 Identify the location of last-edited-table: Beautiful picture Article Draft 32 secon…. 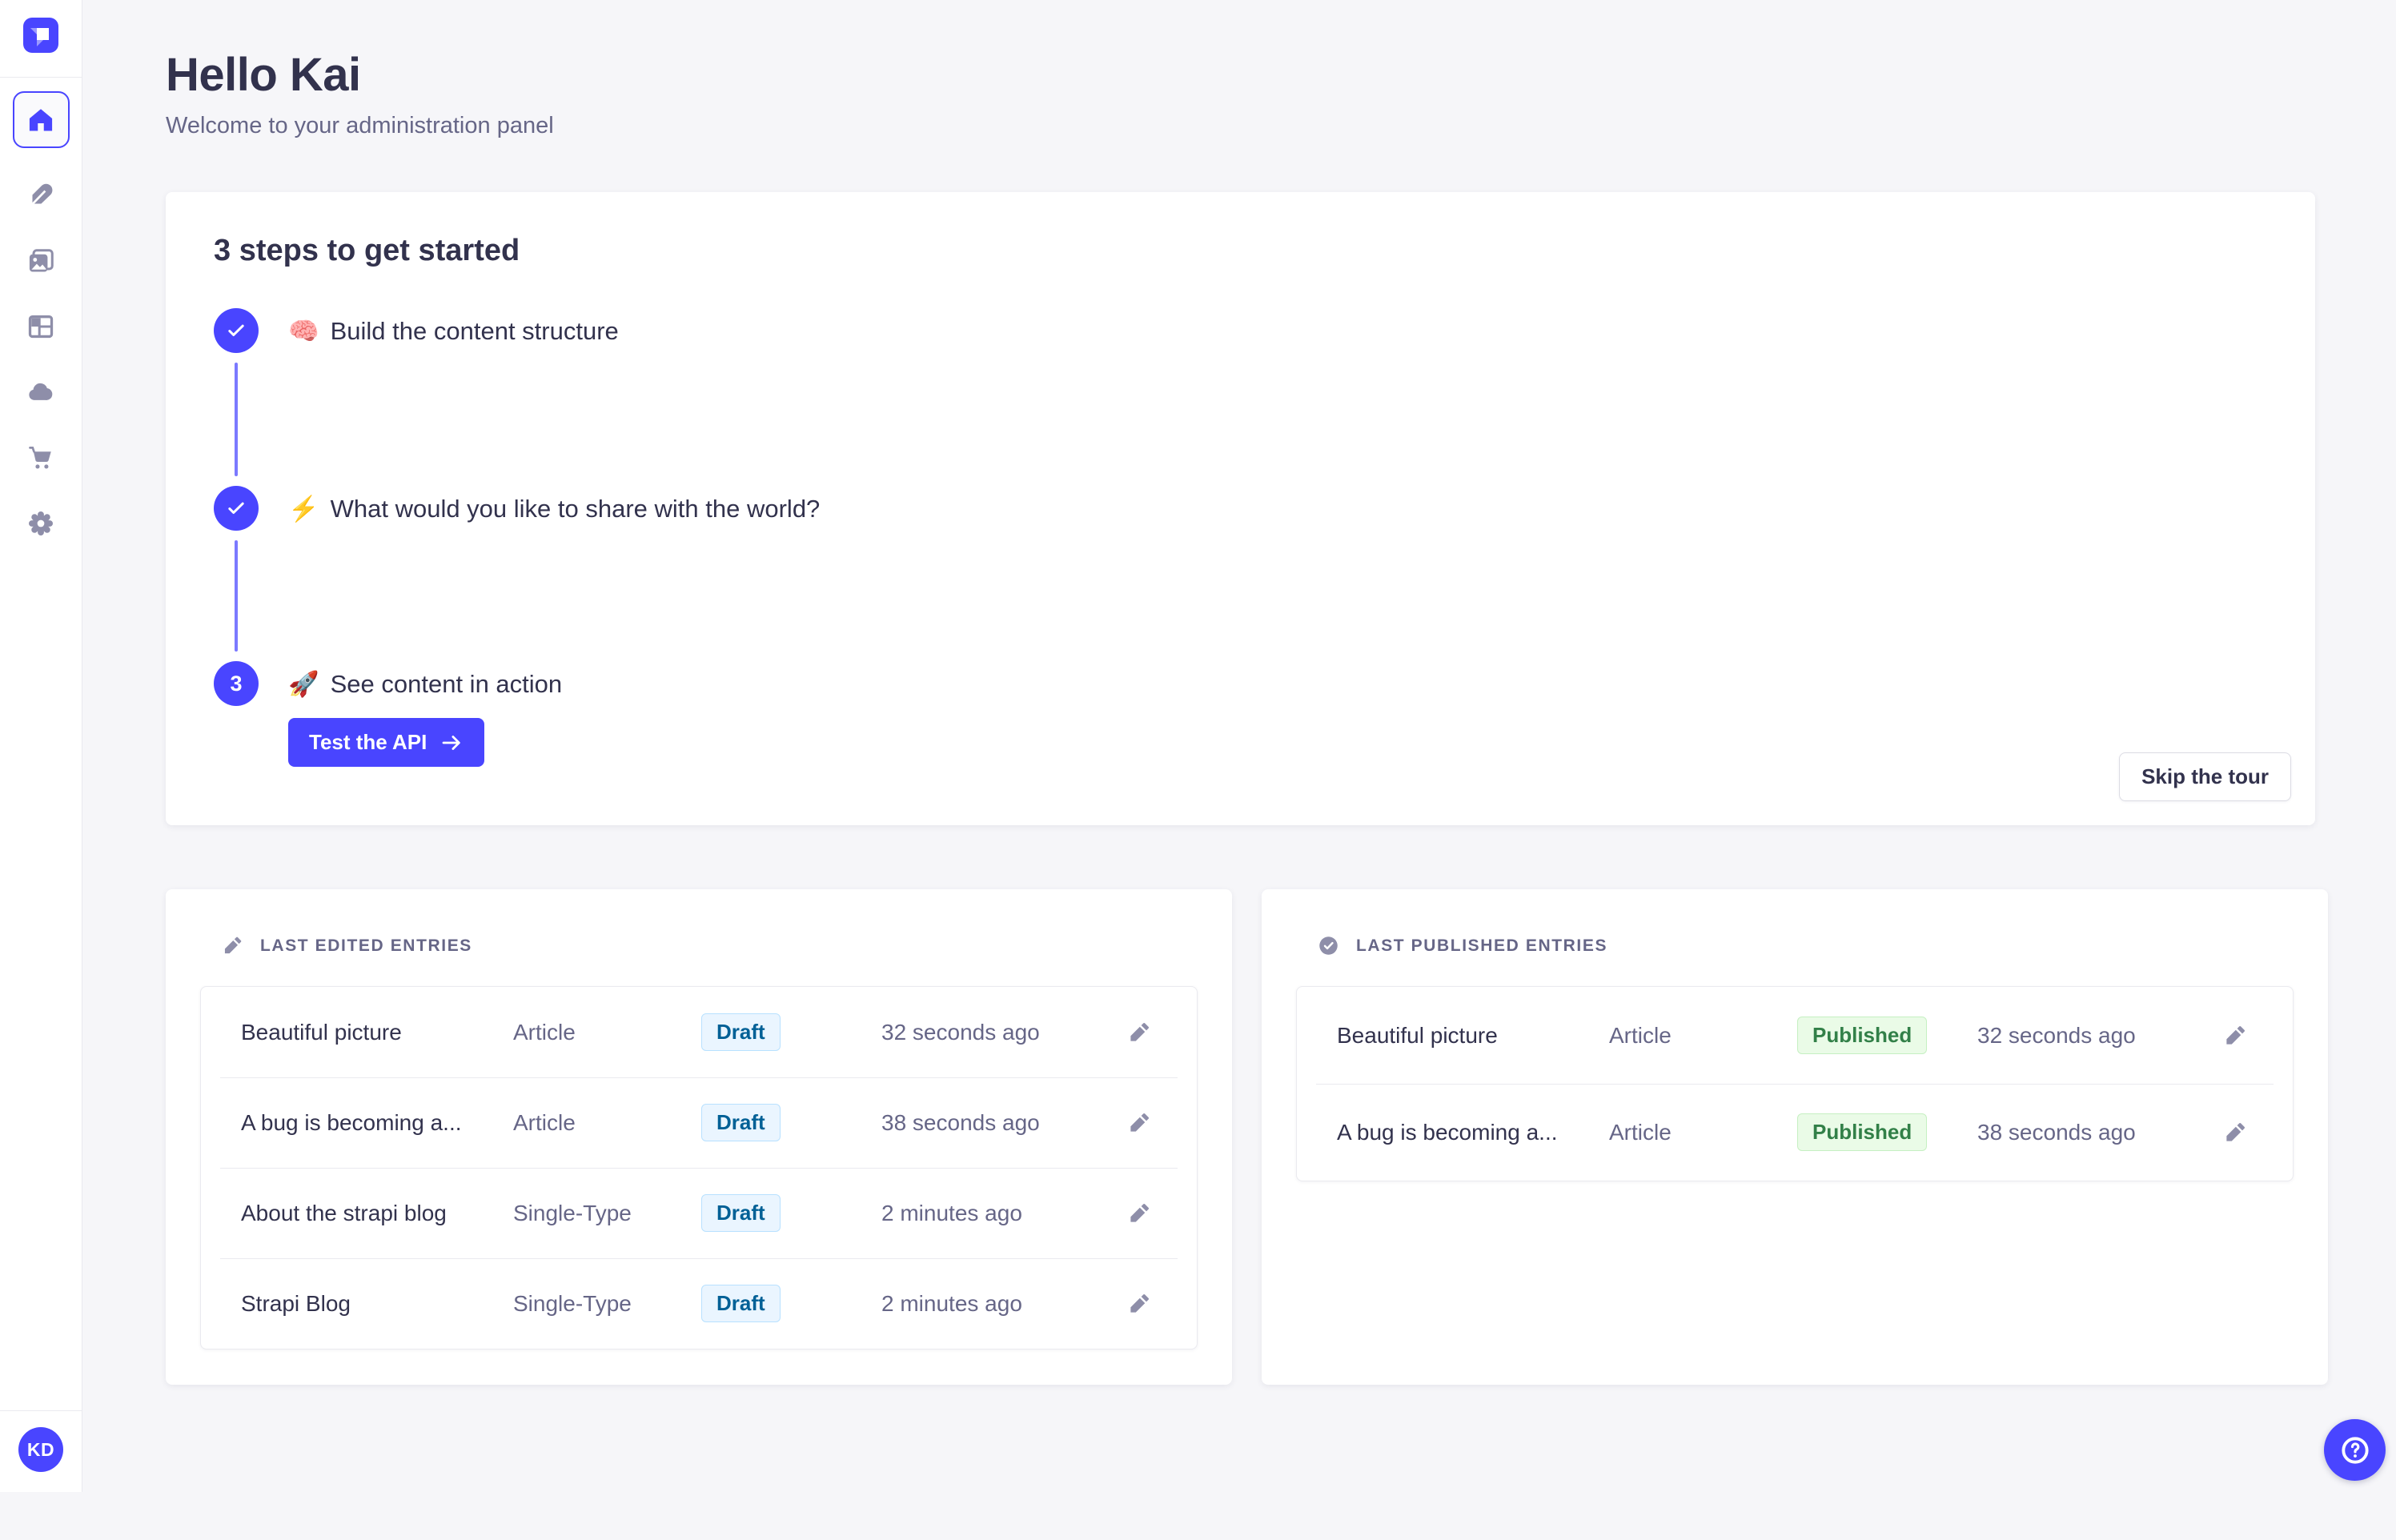
(699, 1168).